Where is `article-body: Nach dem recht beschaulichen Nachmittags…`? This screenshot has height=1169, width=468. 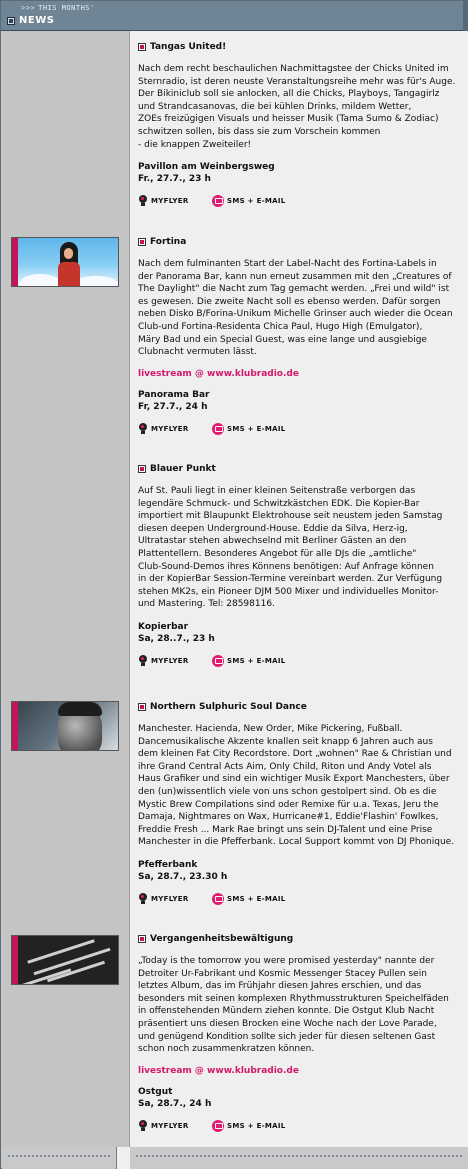
article-body: Nach dem recht beschaulichen Nachmittags… is located at coordinates (297, 107).